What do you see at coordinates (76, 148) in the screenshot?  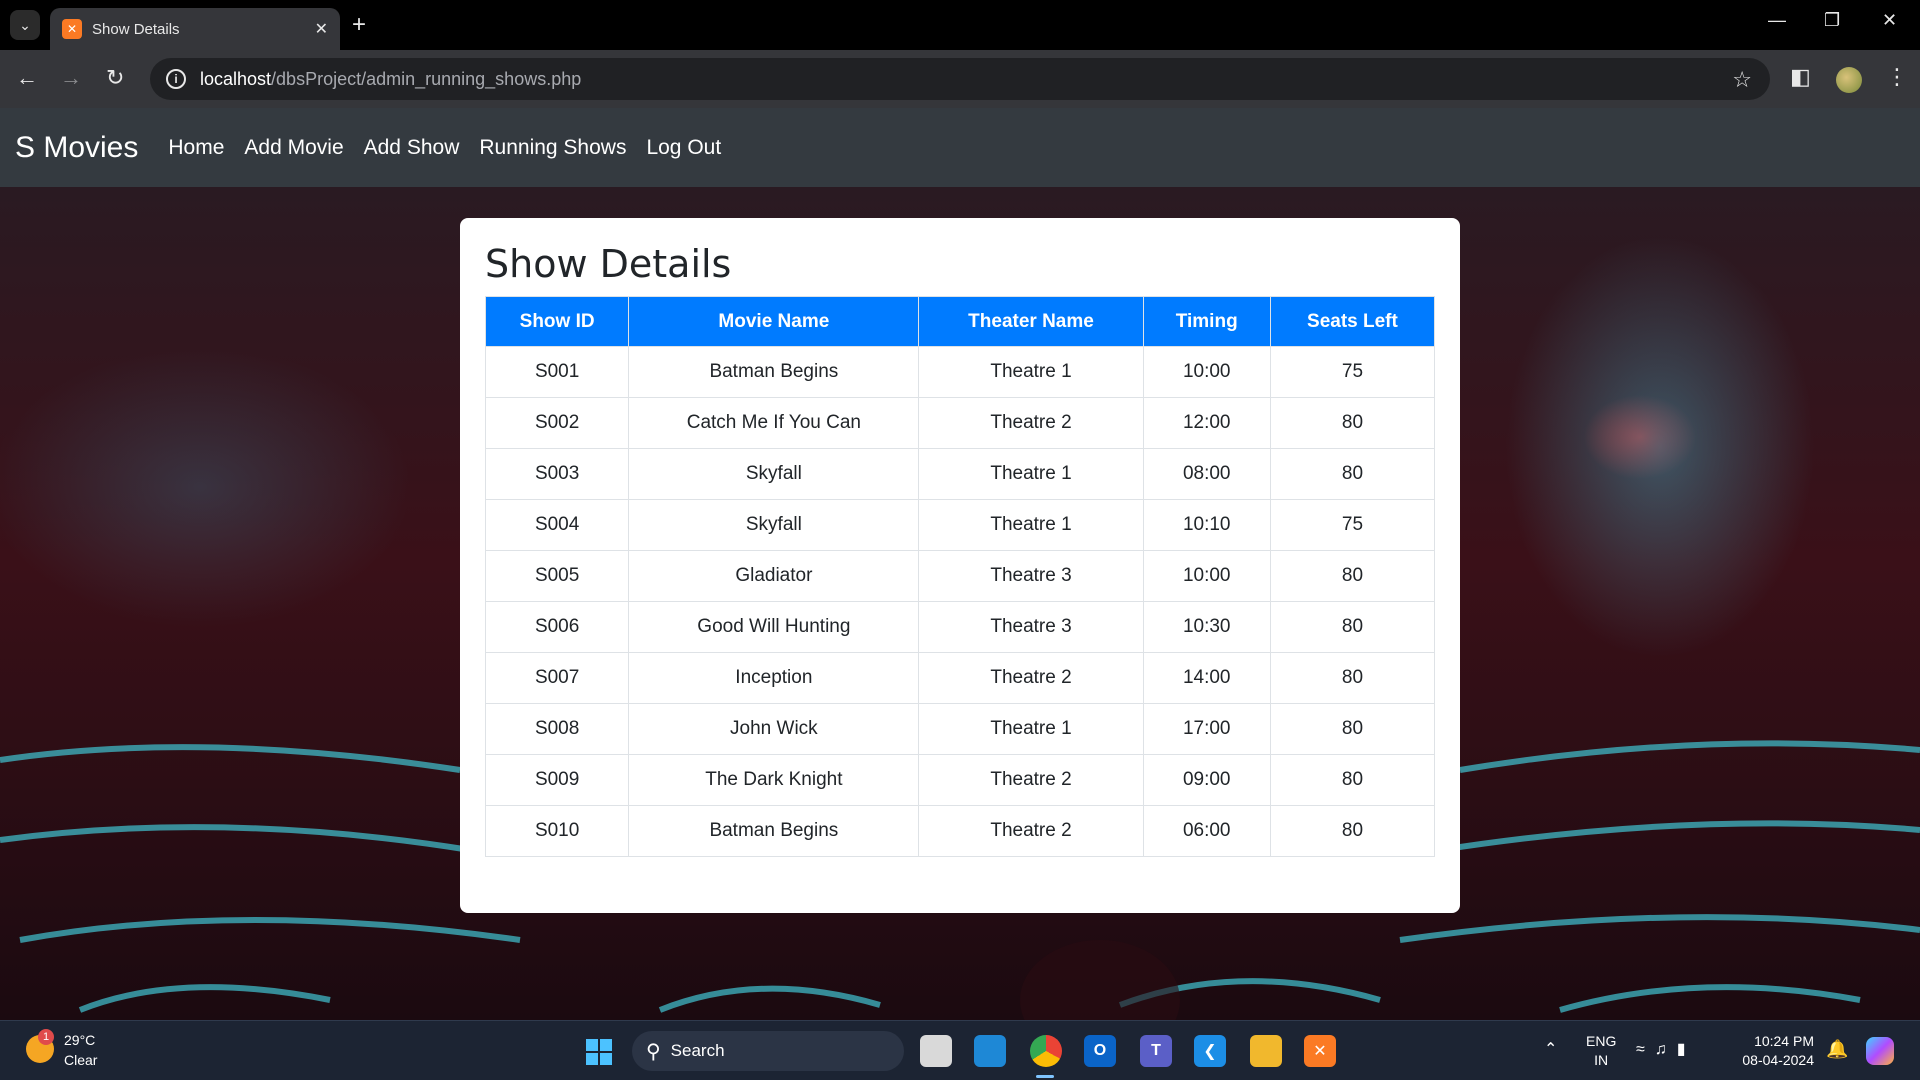 I see `brand-logo-text: S Movies` at bounding box center [76, 148].